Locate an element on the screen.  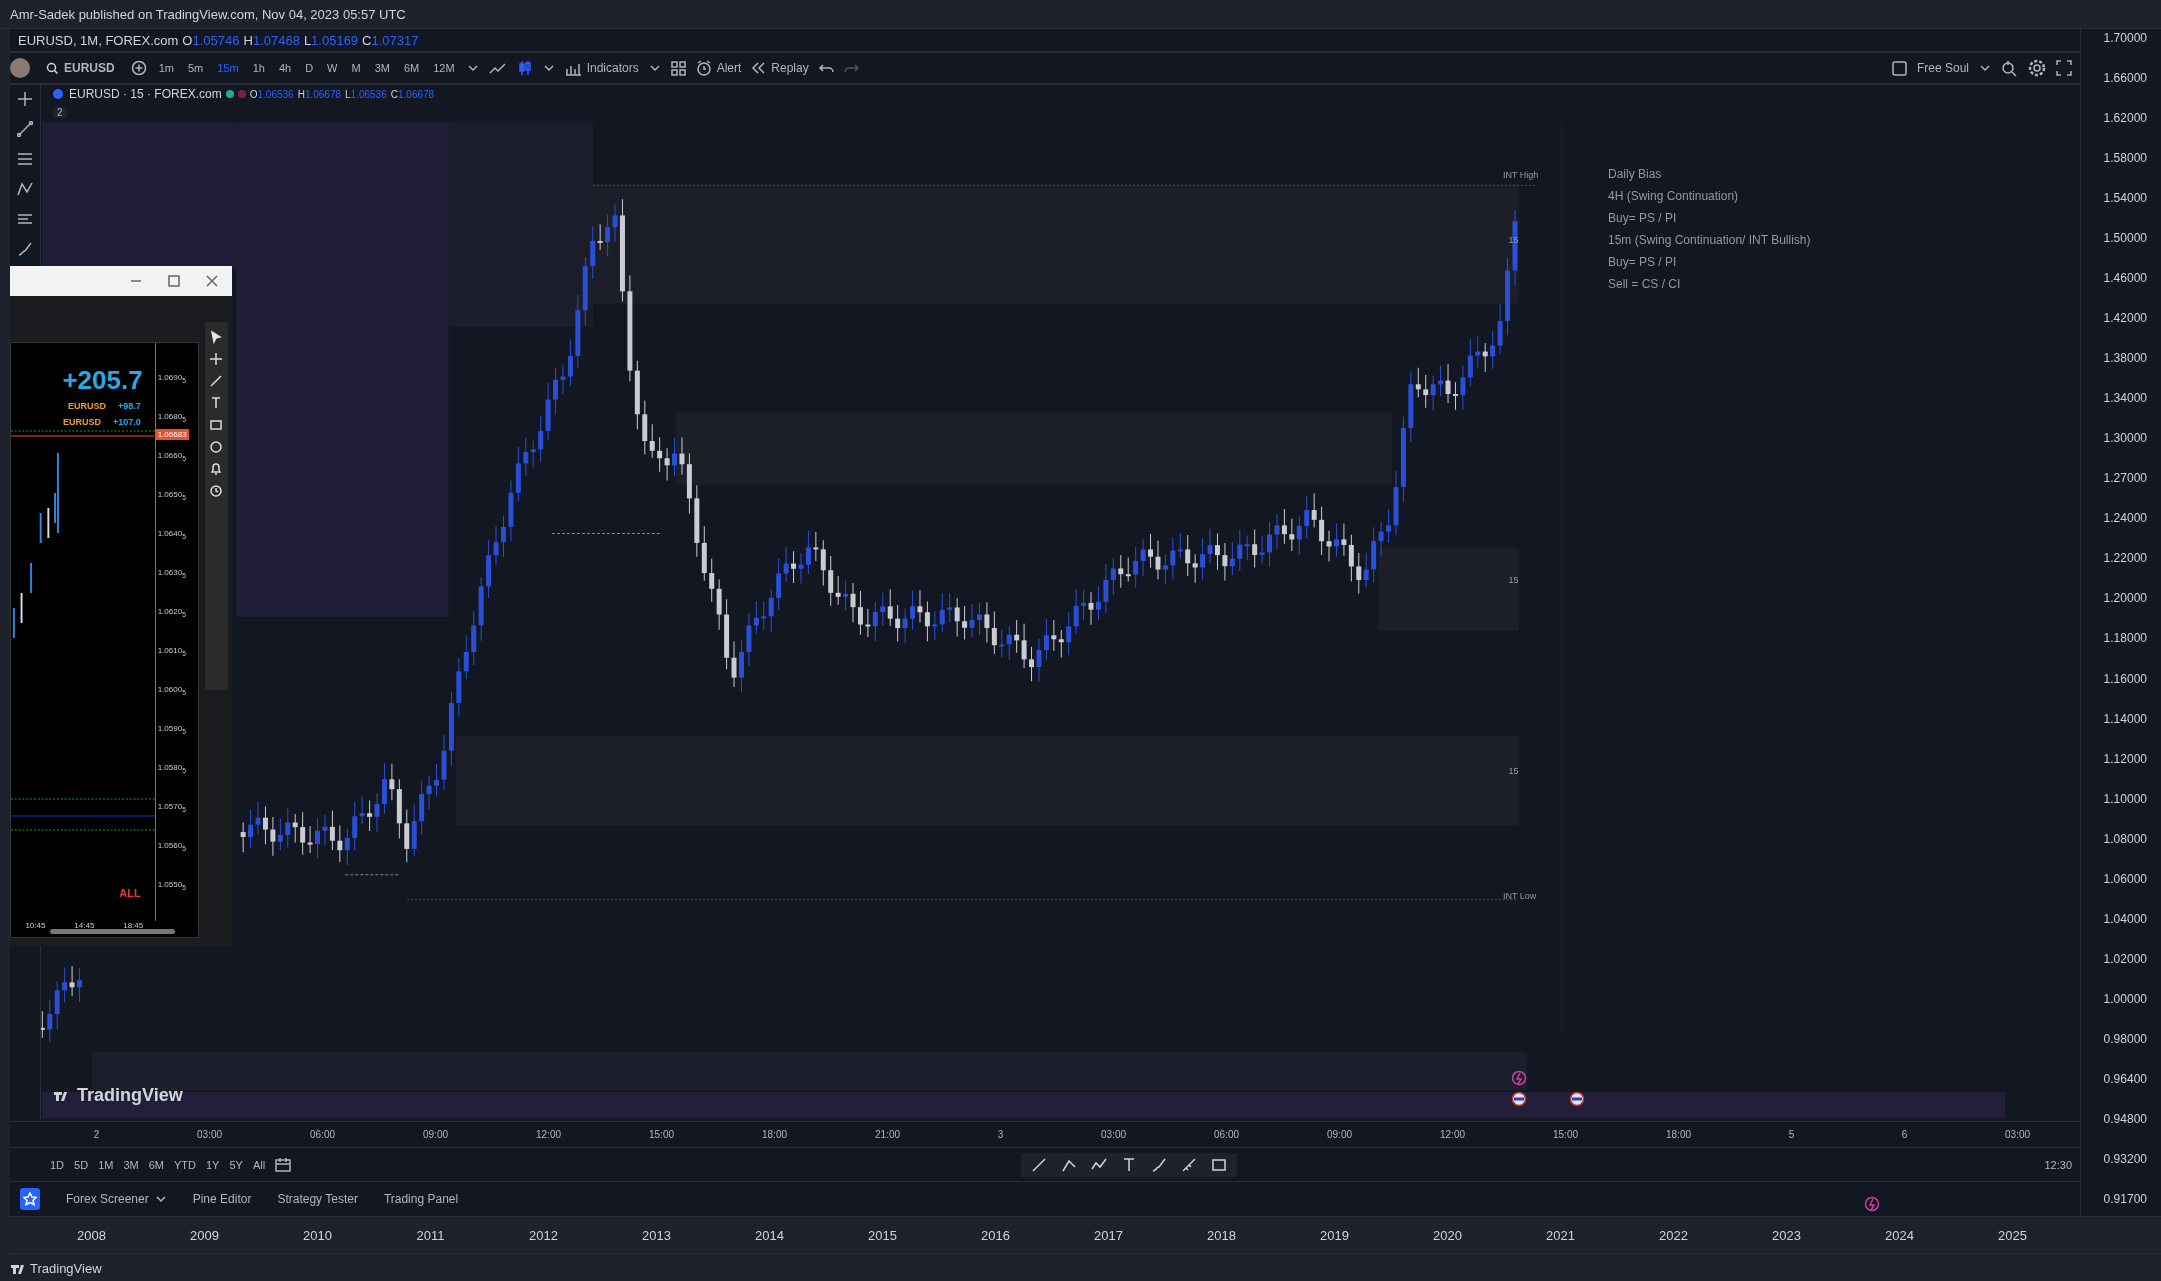
price-label: 1.58000 is located at coordinates (2125, 158).